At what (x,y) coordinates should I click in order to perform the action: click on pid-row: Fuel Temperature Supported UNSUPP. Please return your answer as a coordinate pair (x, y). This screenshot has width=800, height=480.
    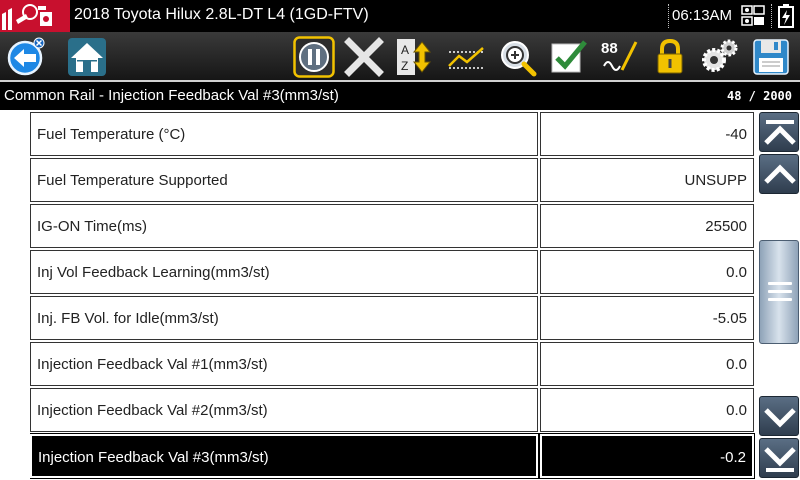
    Looking at the image, I should click on (393, 180).